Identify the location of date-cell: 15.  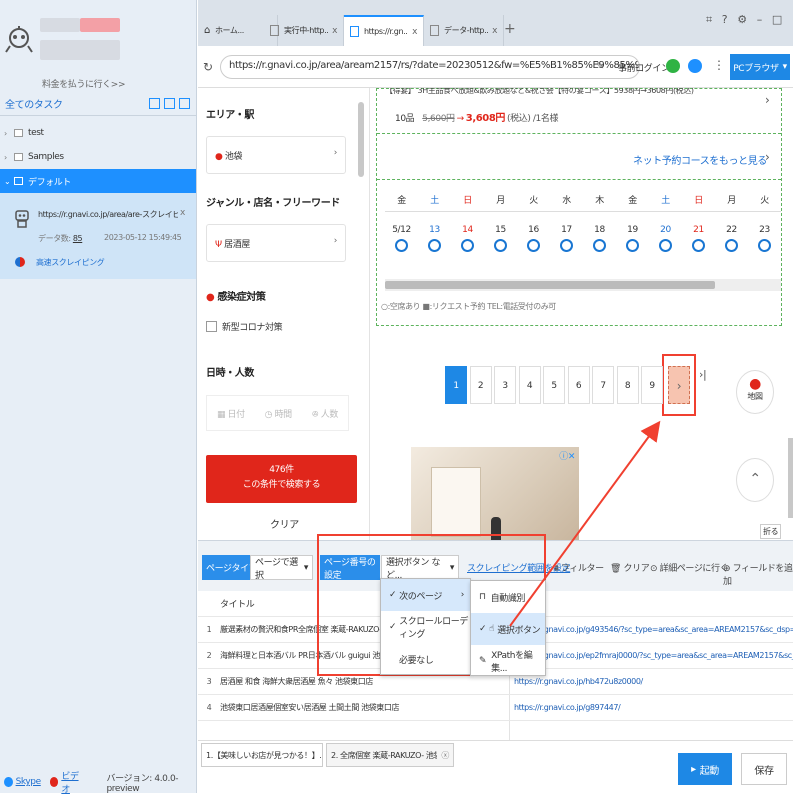
(500, 238).